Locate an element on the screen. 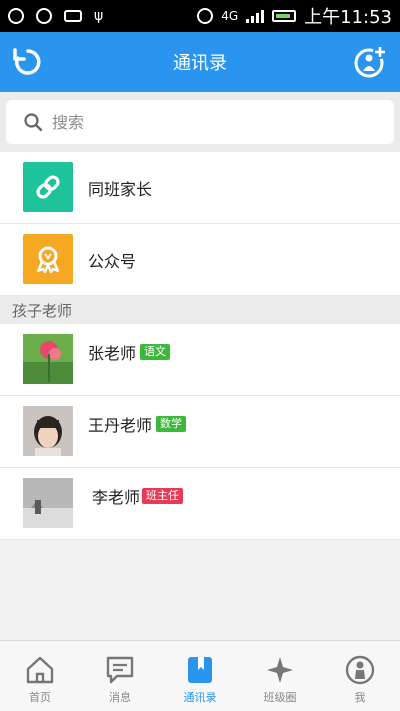 This screenshot has width=400, height=711. teacher-name-label: 王丹老师 is located at coordinates (120, 425).